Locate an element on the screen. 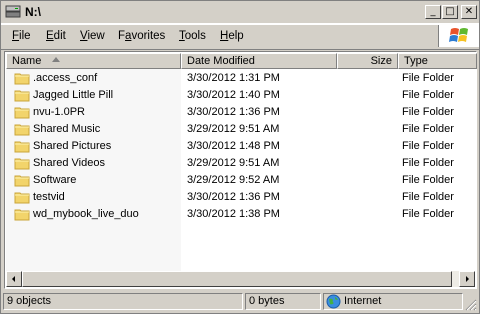 The image size is (480, 314). menu-file: File is located at coordinates (21, 36).